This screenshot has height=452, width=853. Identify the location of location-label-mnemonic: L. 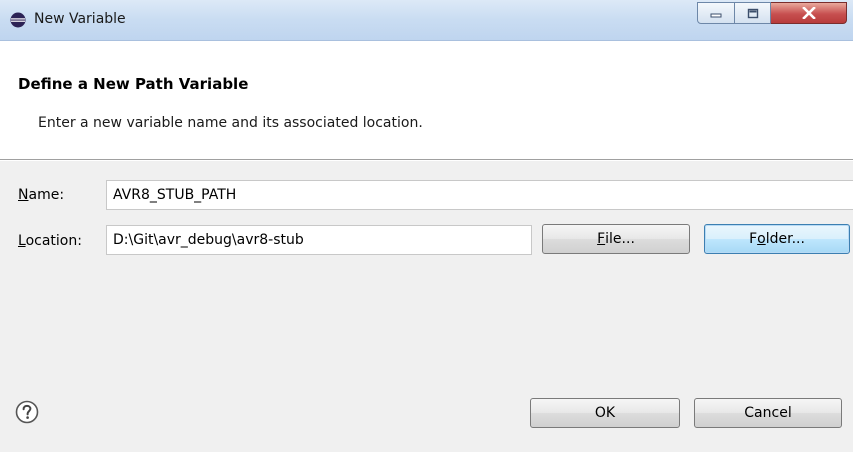
(22, 241).